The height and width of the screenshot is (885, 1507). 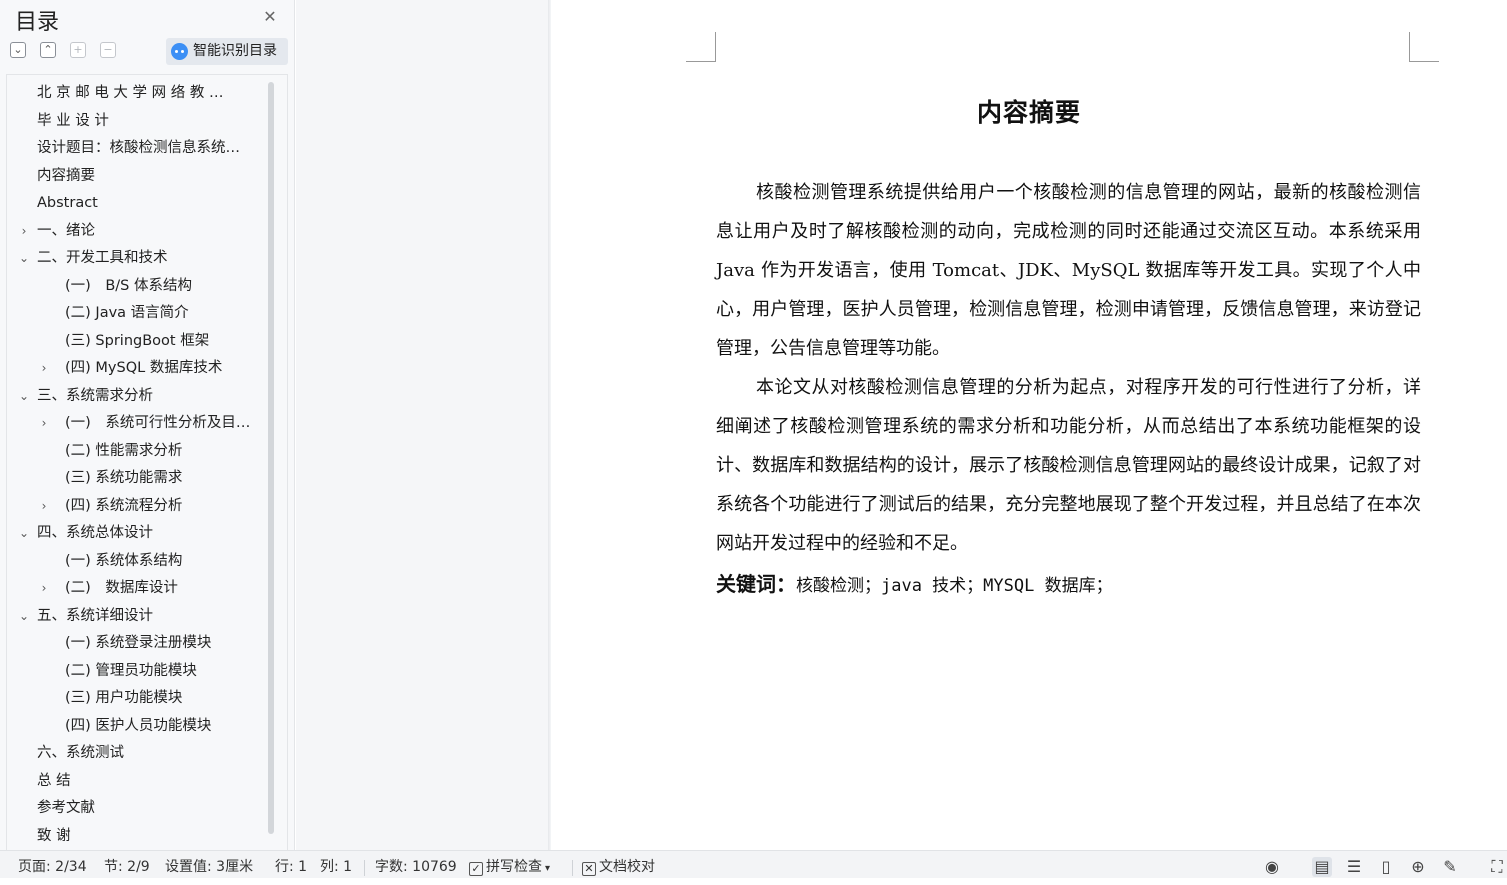 I want to click on fullscreen-icon: ⛶, so click(x=1497, y=867).